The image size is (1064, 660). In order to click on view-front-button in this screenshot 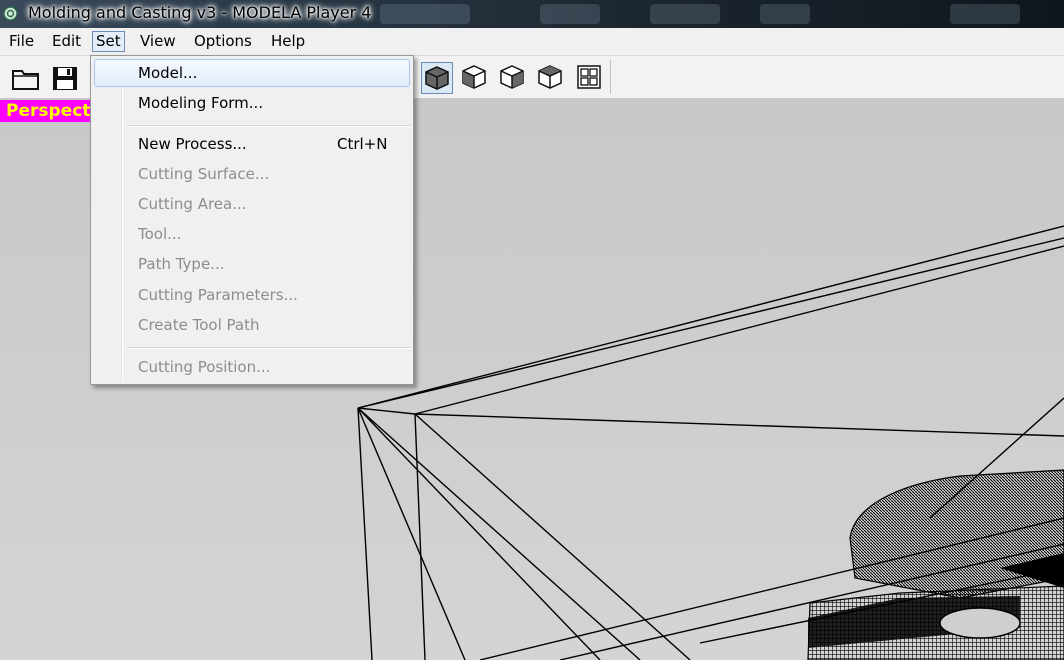, I will do `click(475, 78)`.